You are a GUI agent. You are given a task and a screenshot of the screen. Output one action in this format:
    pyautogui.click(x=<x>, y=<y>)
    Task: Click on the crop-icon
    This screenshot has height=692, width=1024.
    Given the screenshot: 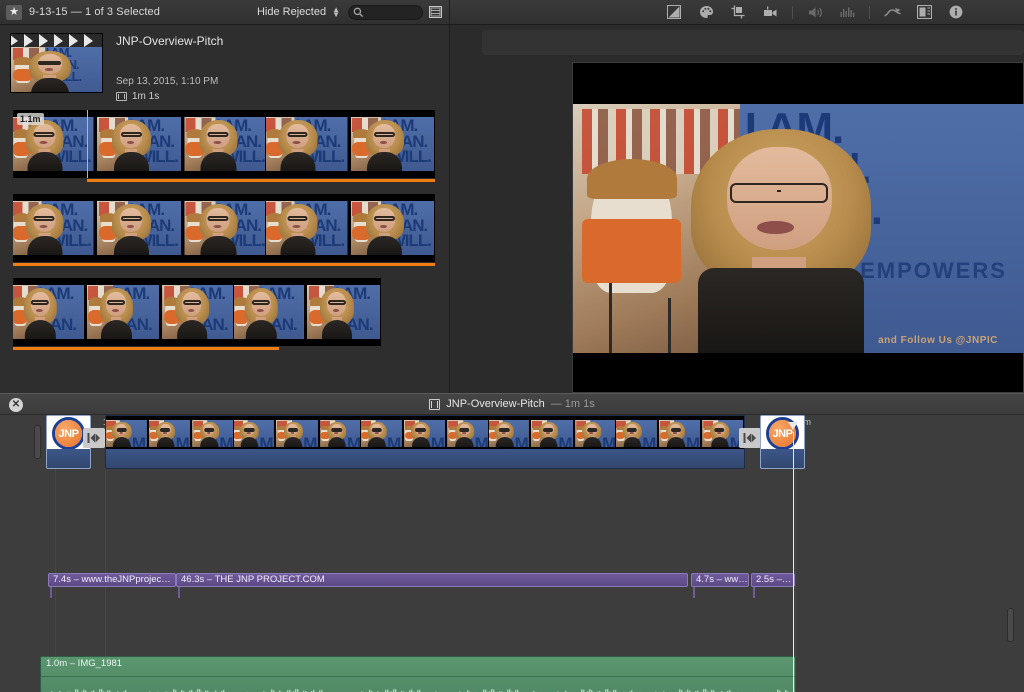 What is the action you would take?
    pyautogui.click(x=738, y=12)
    